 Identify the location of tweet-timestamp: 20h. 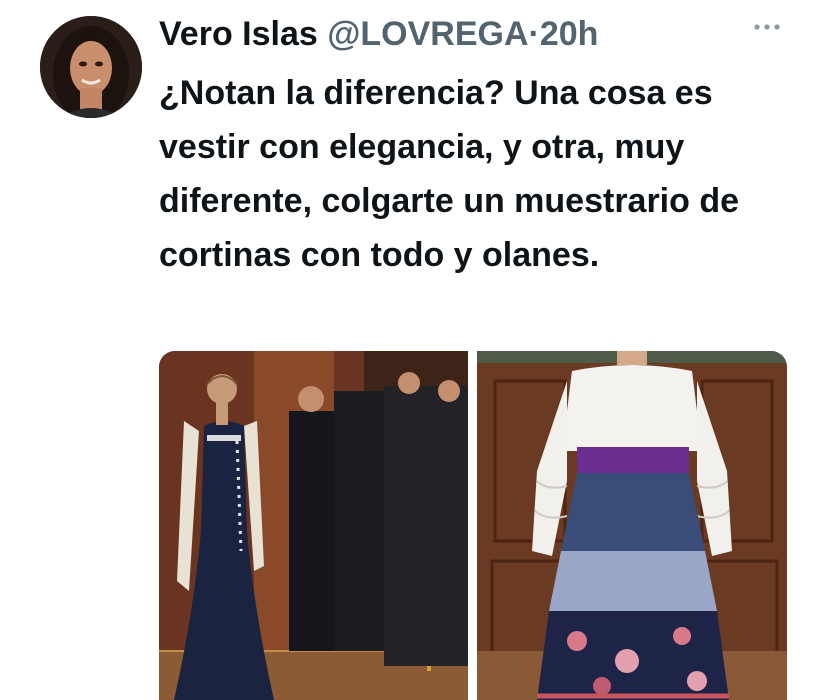
(569, 34).